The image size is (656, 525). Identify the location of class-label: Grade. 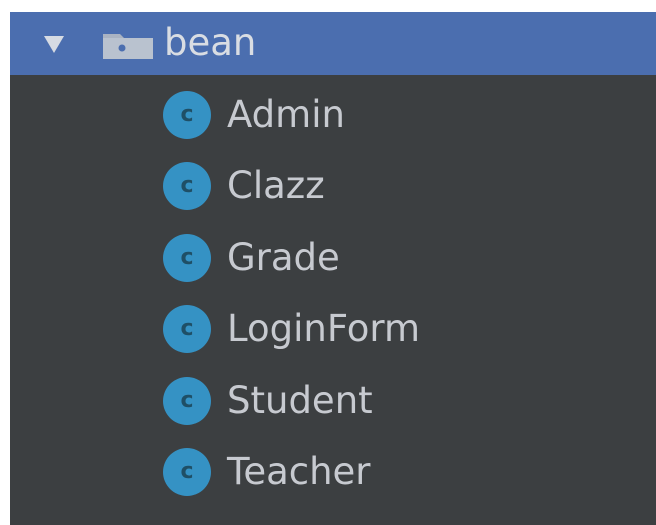
(283, 257).